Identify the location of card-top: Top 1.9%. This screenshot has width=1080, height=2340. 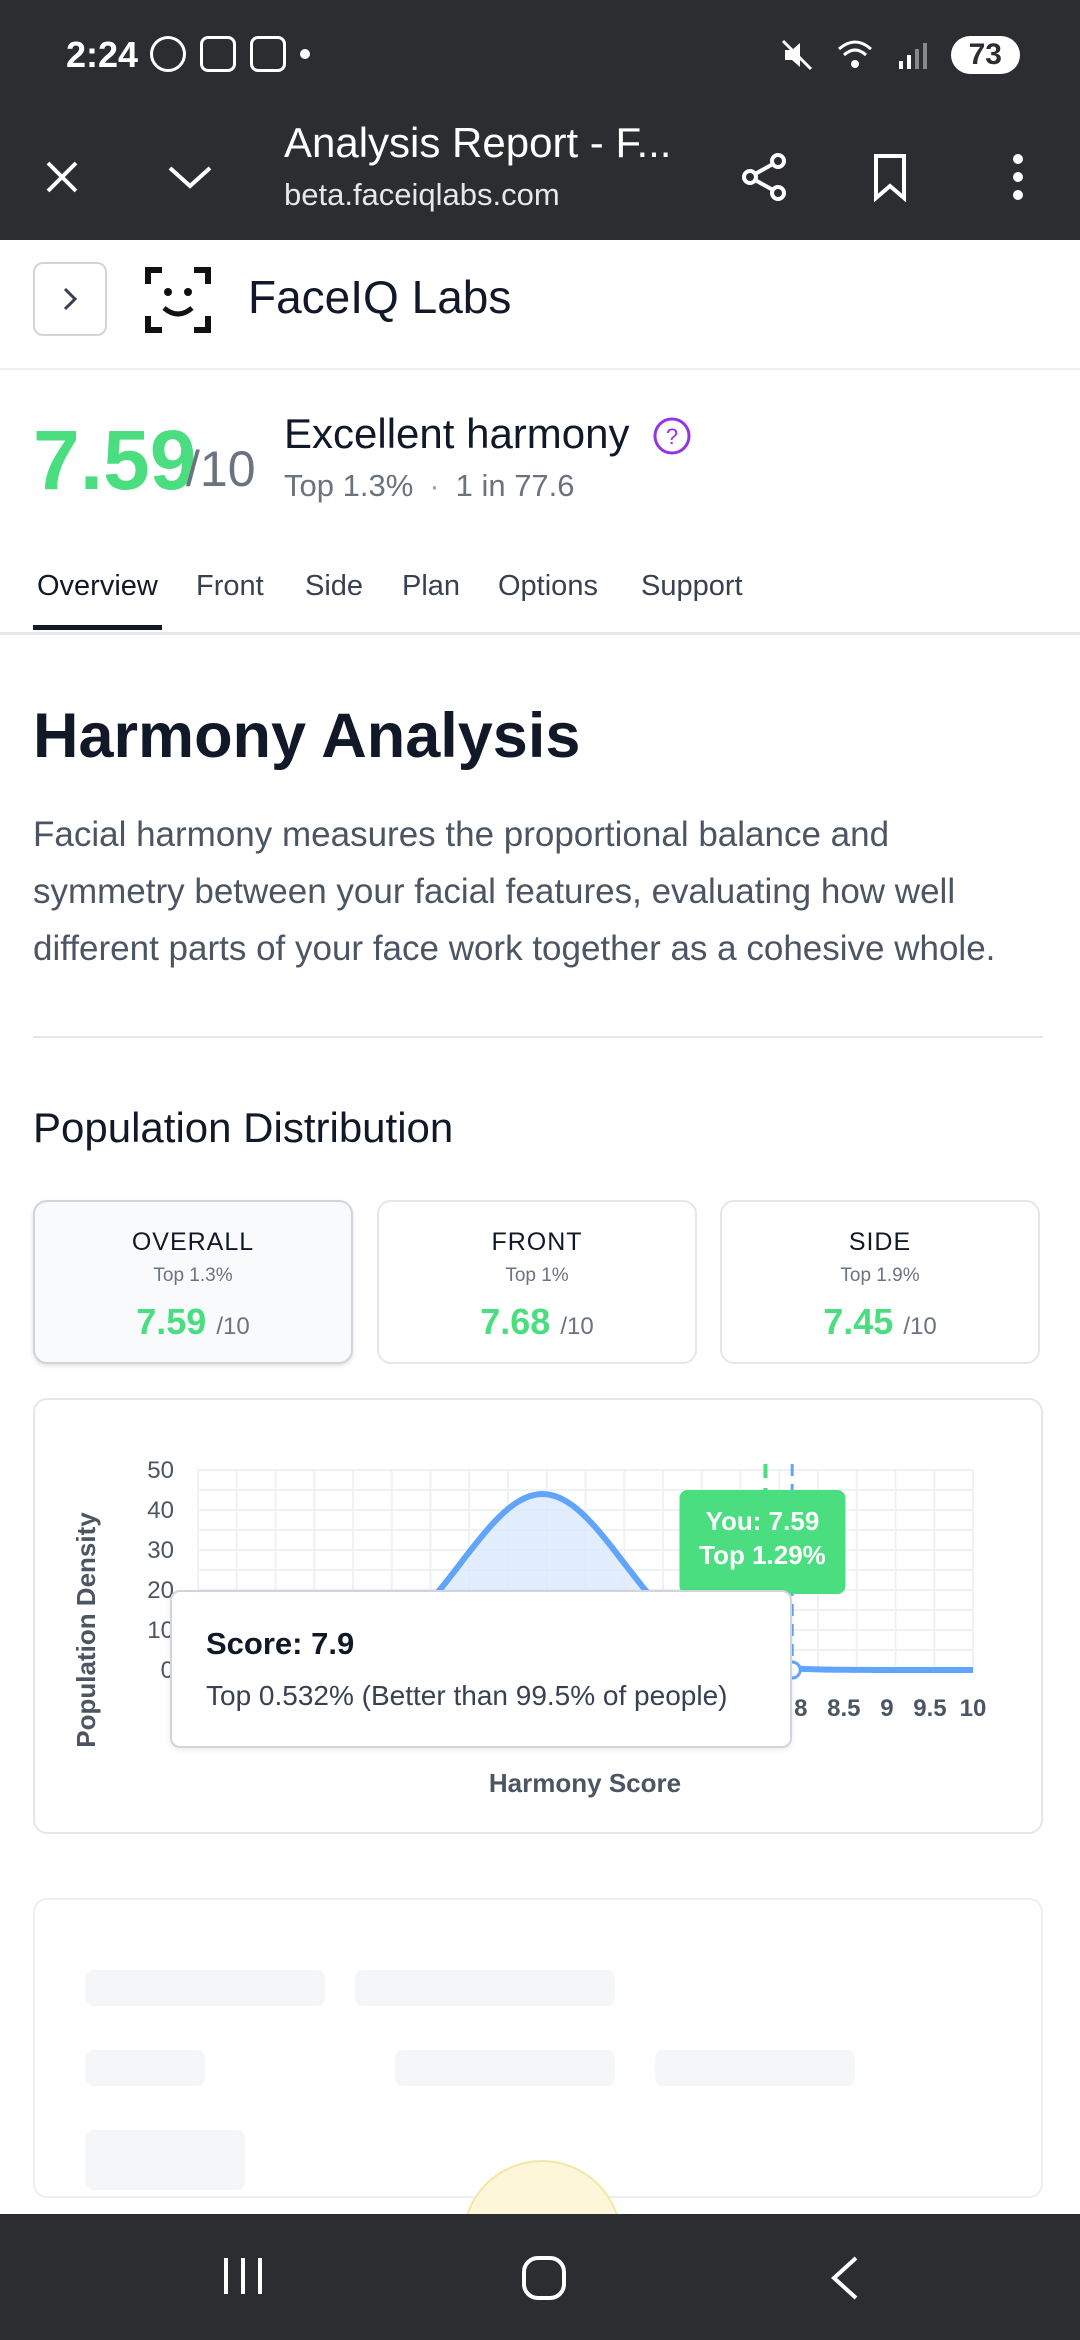
(880, 1275).